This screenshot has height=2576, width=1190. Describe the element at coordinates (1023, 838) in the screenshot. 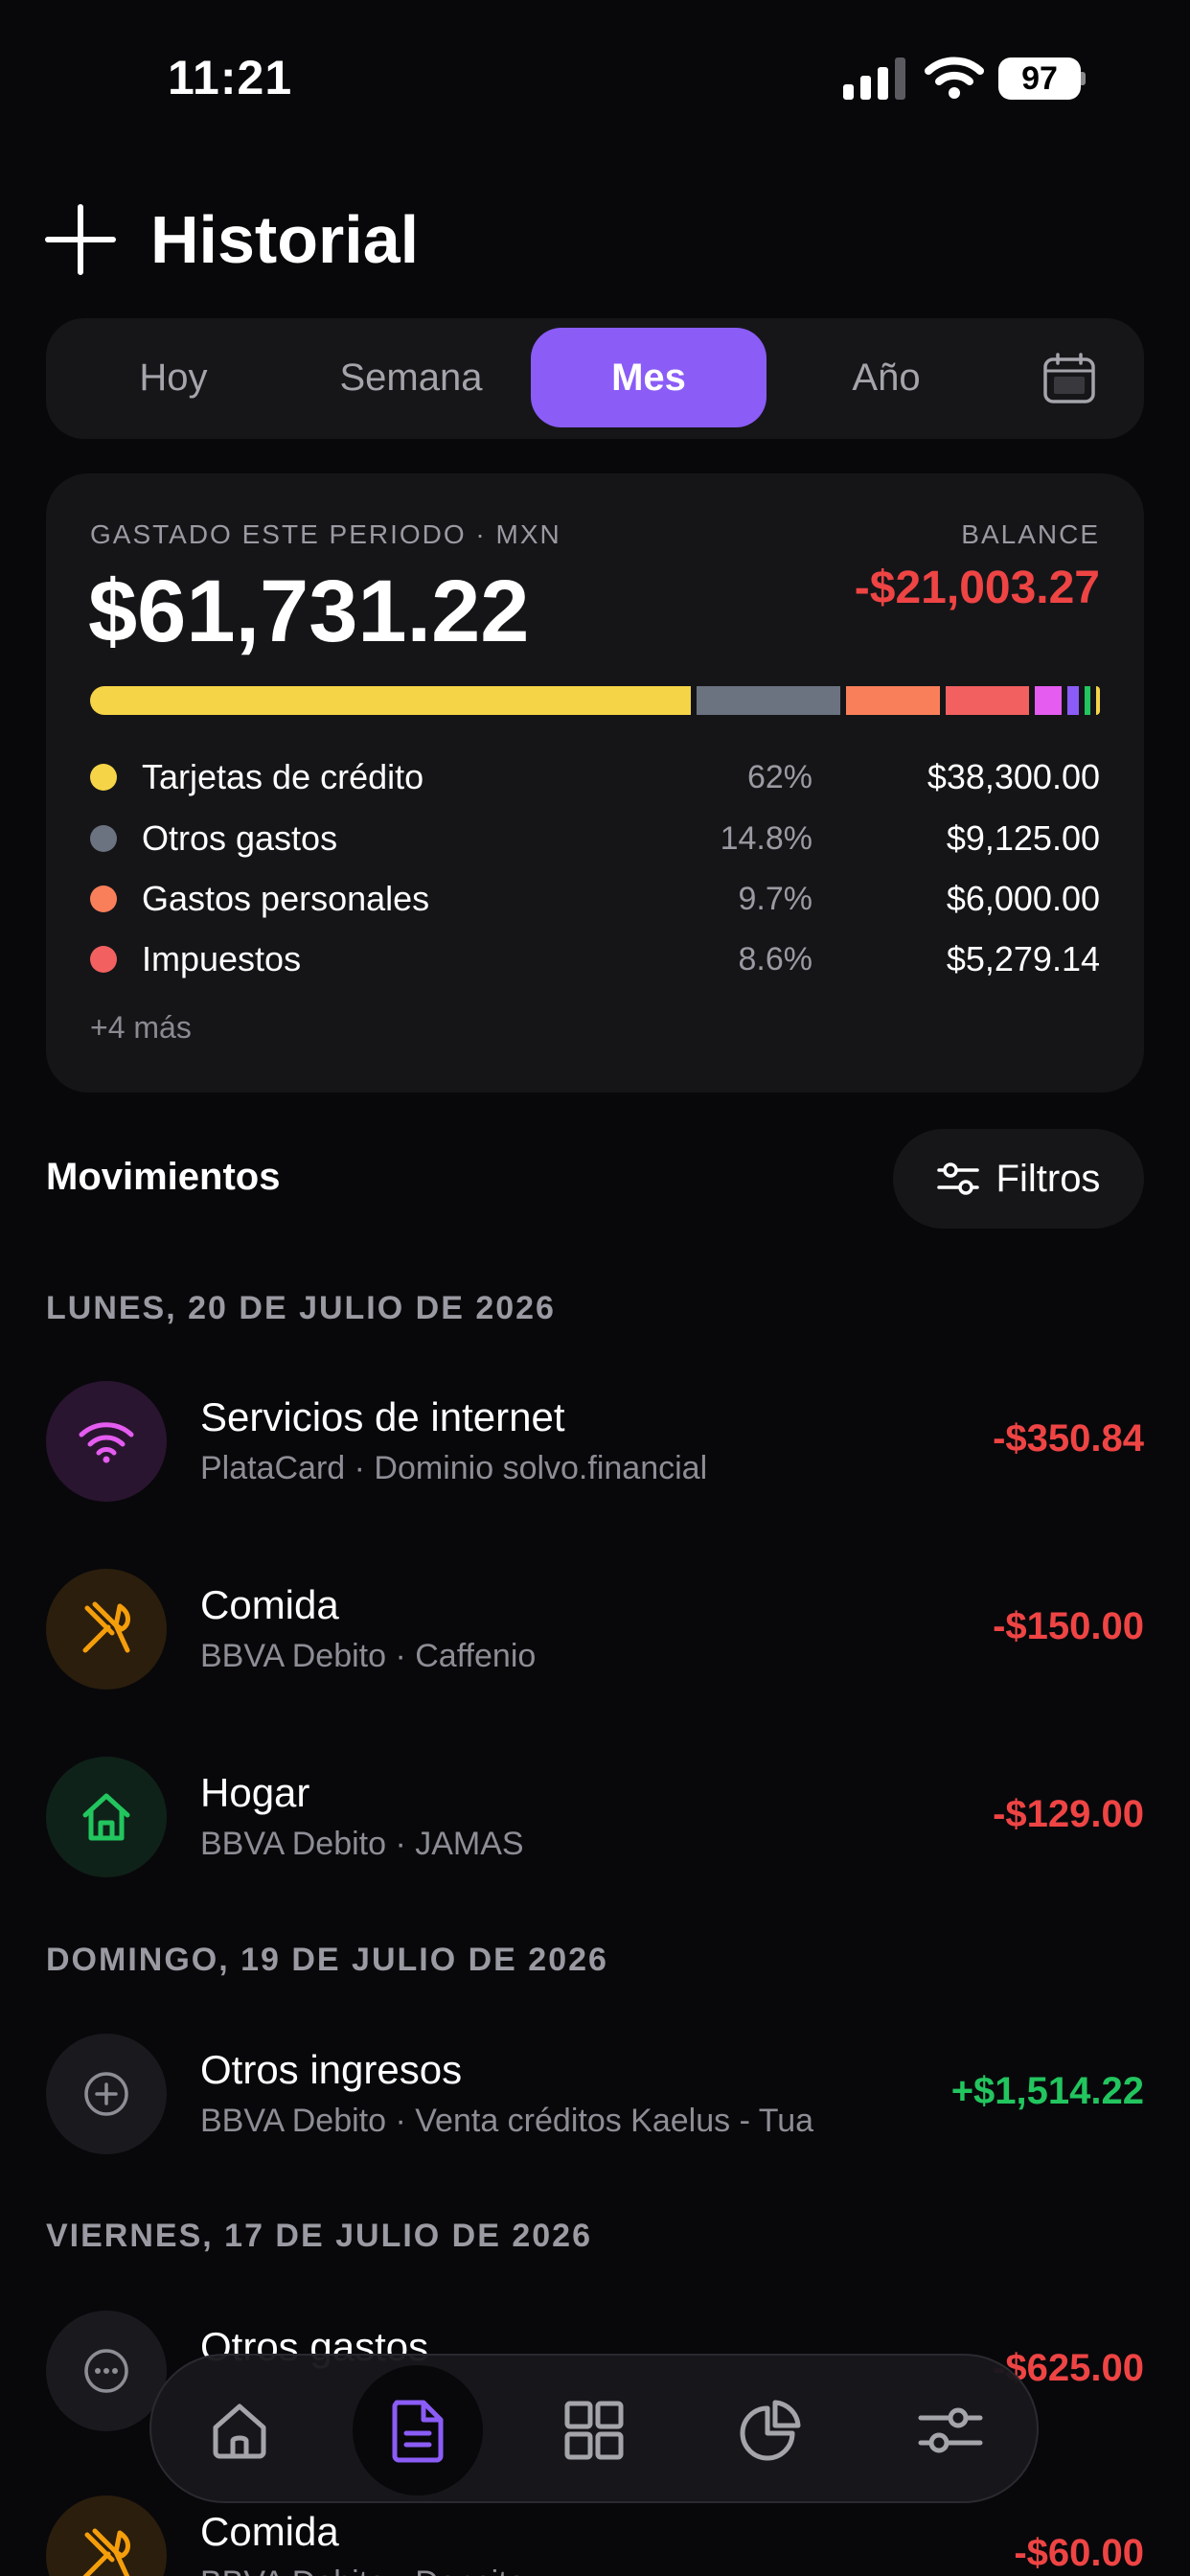

I see `category-amount: $9,125.00` at that location.